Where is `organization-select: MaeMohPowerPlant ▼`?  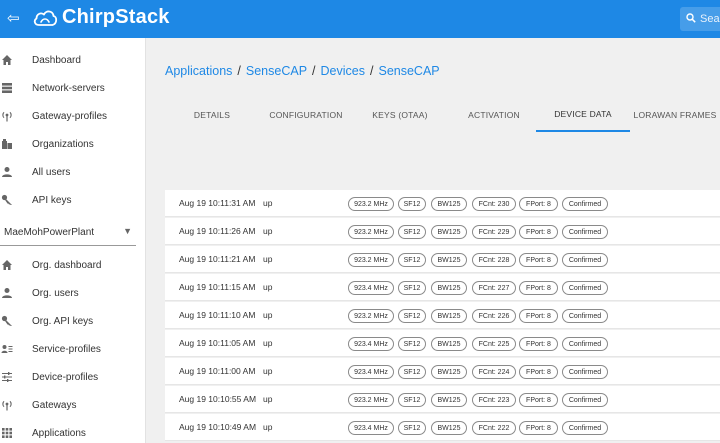 organization-select: MaeMohPowerPlant ▼ is located at coordinates (68, 233).